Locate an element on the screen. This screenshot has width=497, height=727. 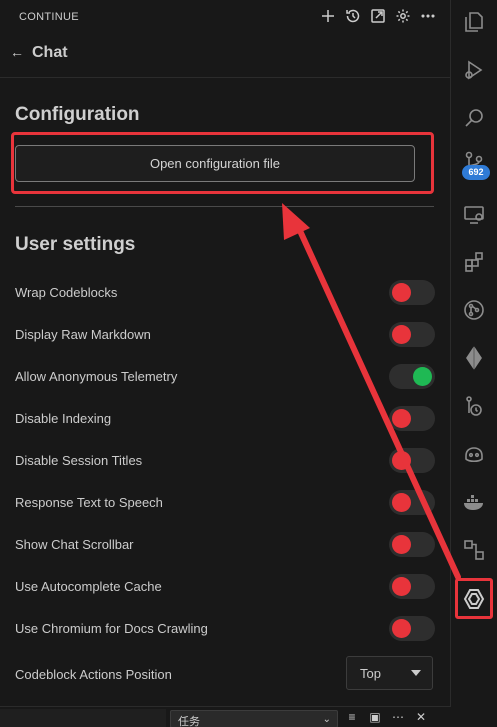
run-debug-icon is located at coordinates (474, 70).